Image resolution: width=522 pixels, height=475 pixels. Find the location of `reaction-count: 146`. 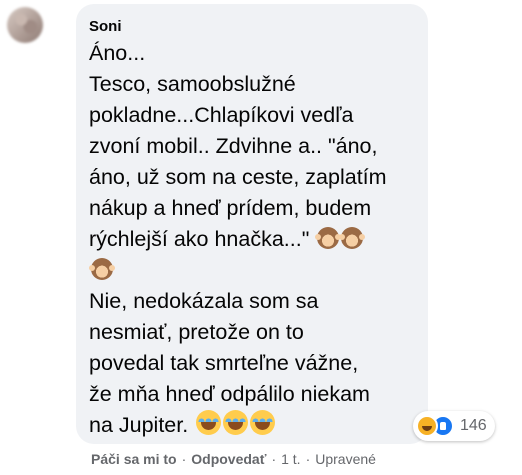

reaction-count: 146 is located at coordinates (473, 425).